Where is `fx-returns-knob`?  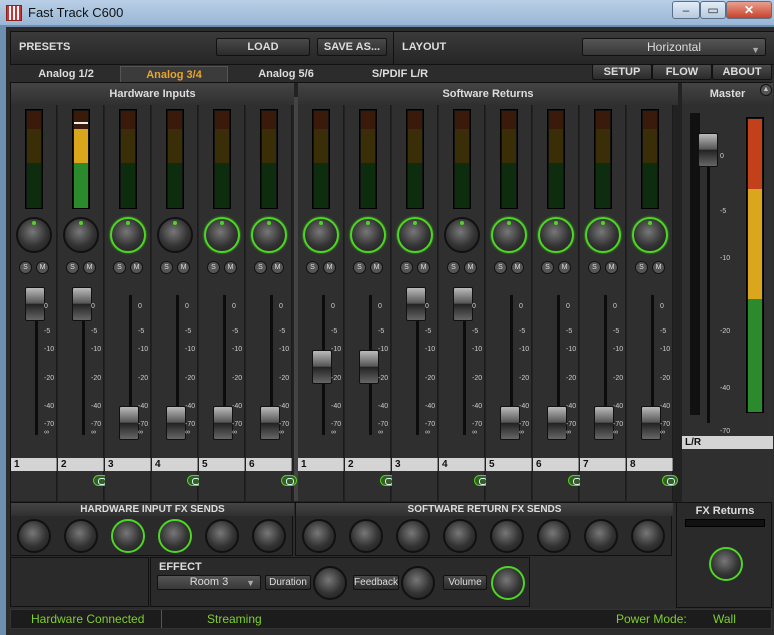 fx-returns-knob is located at coordinates (726, 564).